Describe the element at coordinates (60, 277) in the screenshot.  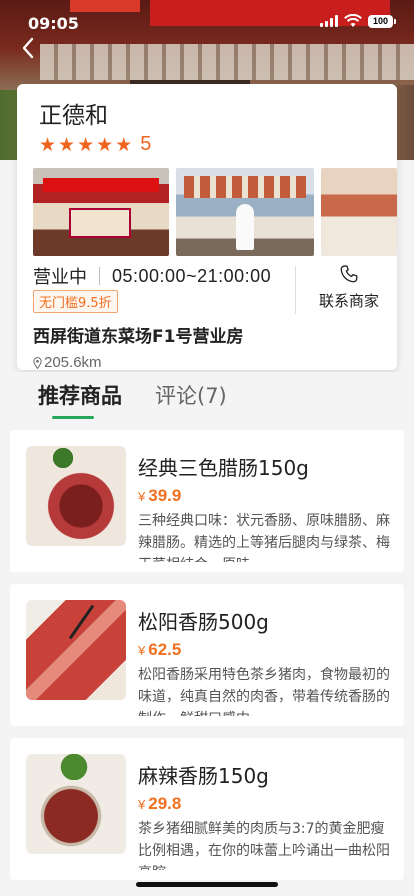
I see `open-status: 营业中` at that location.